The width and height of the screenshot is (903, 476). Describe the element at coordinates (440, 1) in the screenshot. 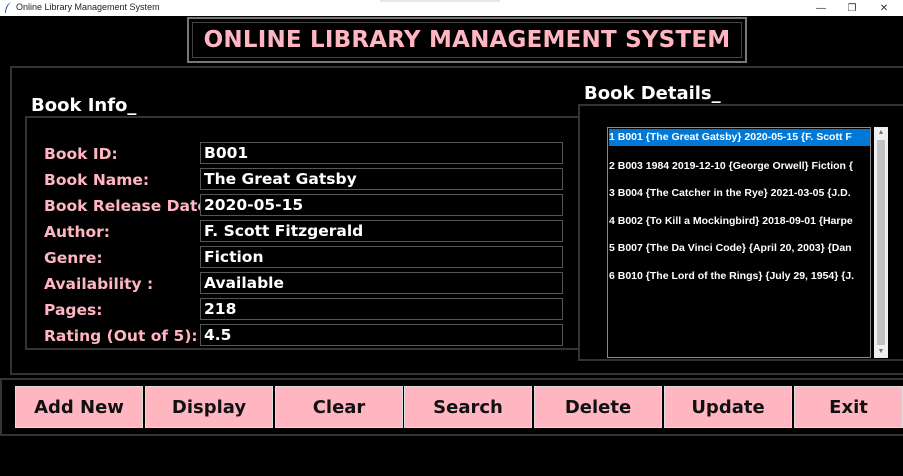

I see `drag-handle` at that location.